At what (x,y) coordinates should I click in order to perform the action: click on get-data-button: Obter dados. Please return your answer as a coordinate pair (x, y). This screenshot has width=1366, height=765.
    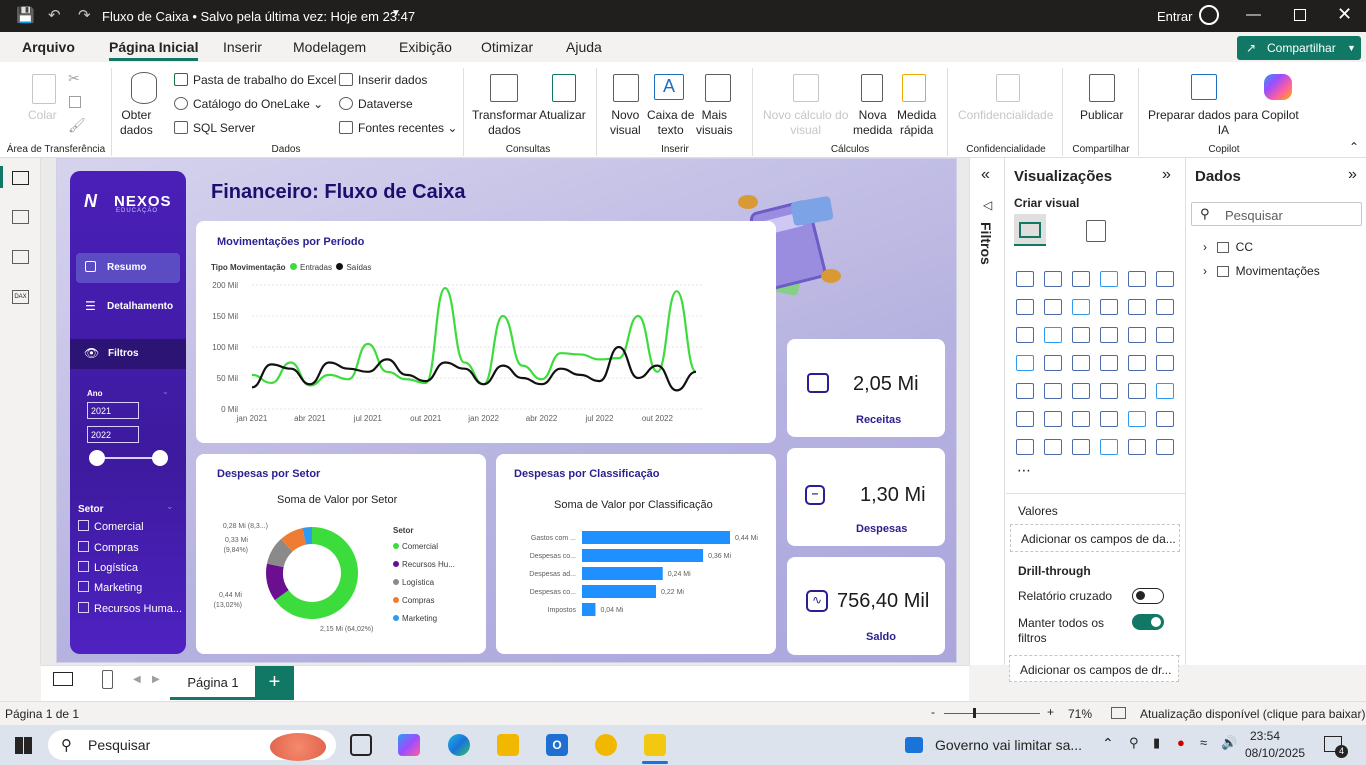
    Looking at the image, I should click on (136, 123).